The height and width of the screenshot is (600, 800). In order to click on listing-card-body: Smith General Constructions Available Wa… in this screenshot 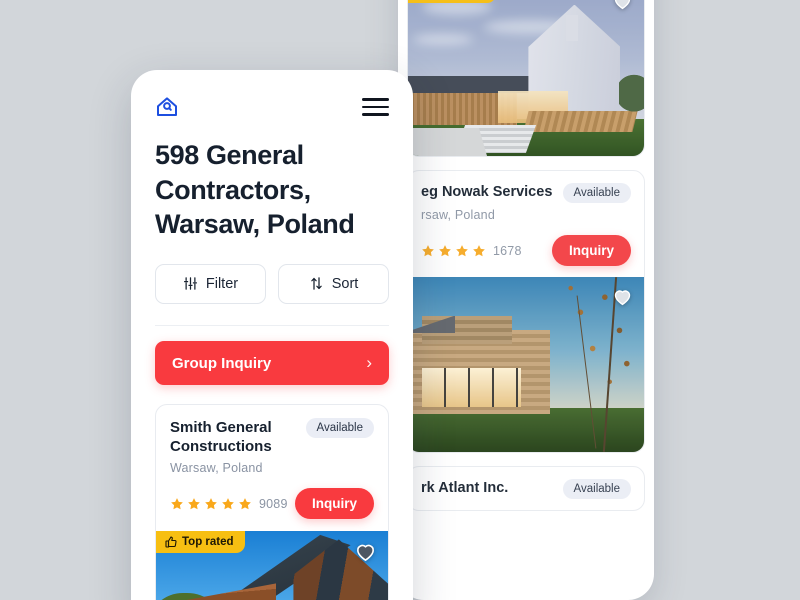, I will do `click(272, 468)`.